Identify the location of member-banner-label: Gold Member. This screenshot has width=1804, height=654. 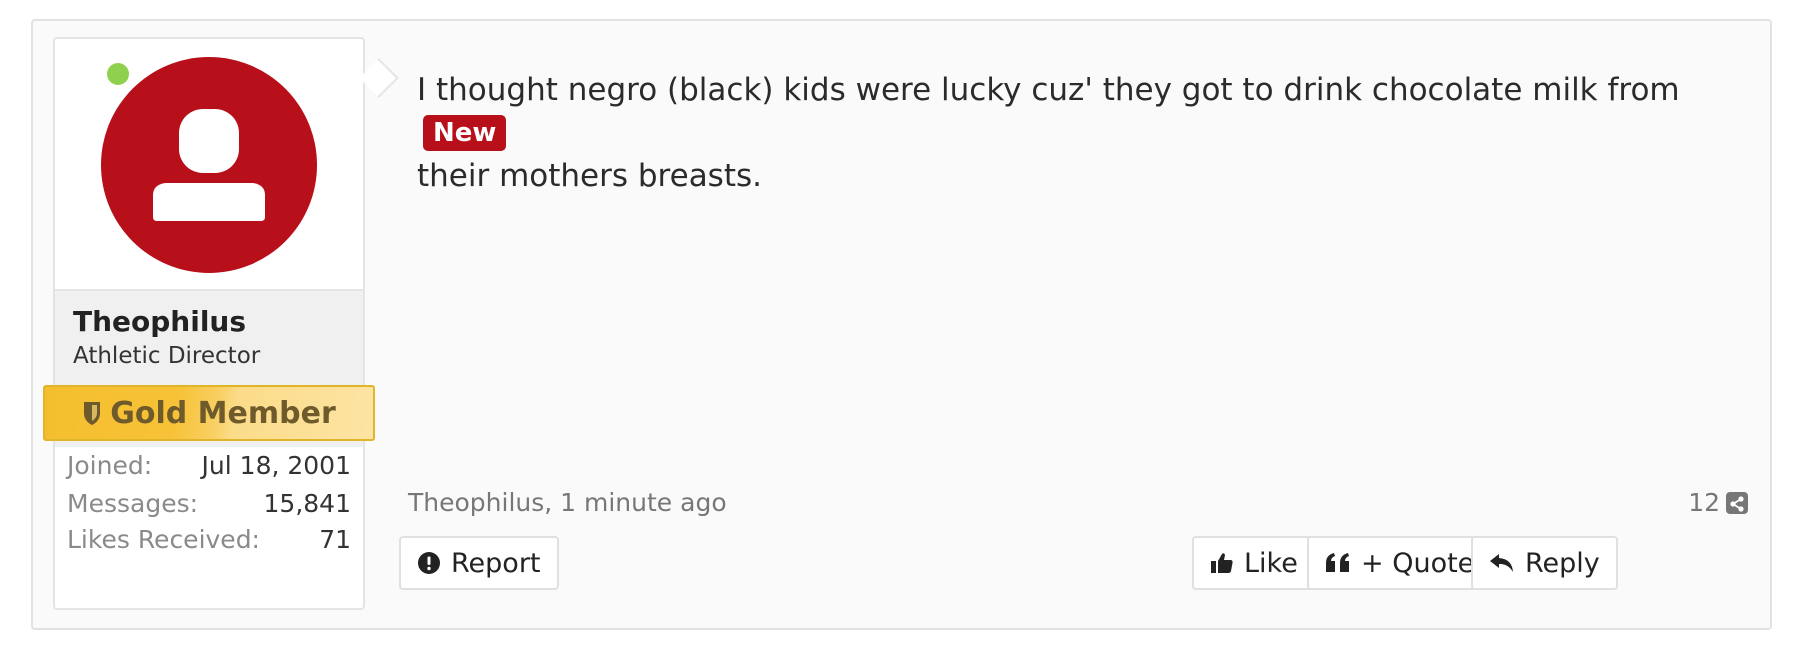
(223, 413).